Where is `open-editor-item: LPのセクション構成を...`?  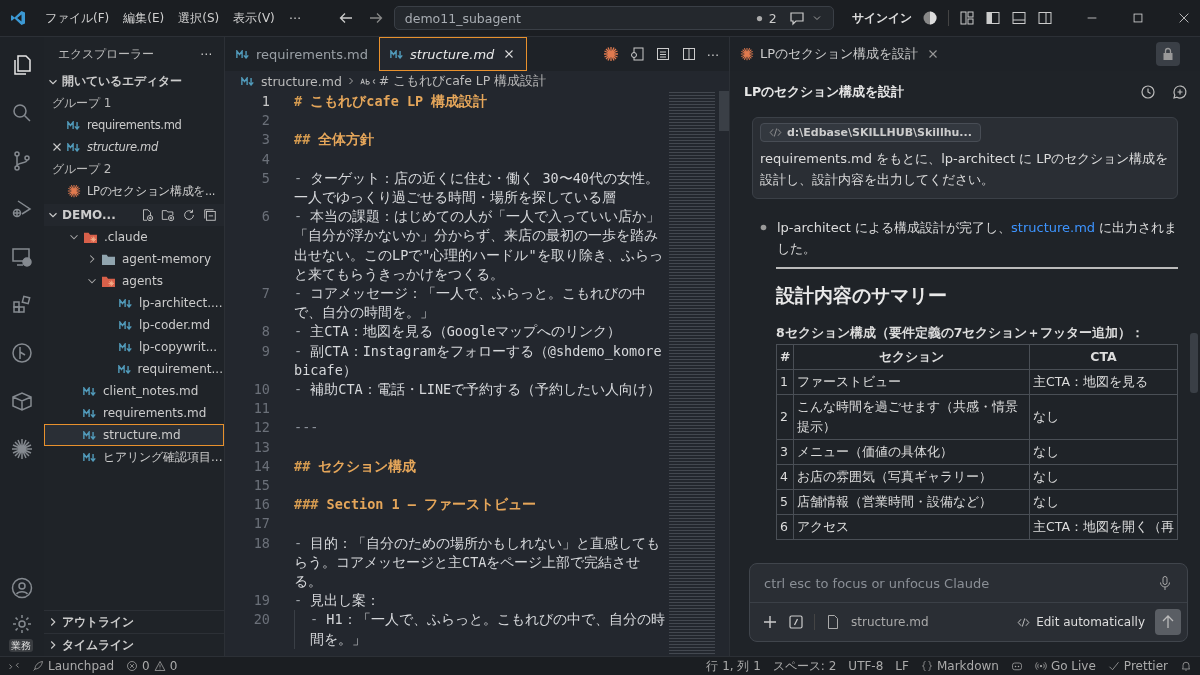 open-editor-item: LPのセクション構成を... is located at coordinates (134, 191).